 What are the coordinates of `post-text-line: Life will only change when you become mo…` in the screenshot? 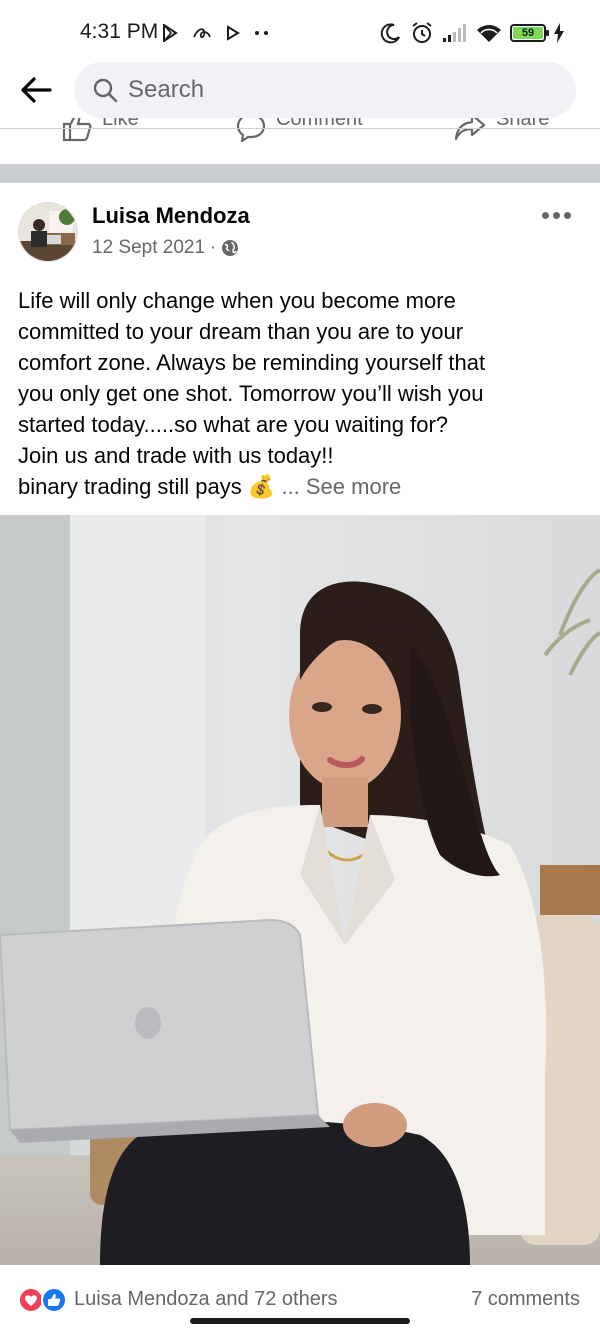 It's located at (237, 300).